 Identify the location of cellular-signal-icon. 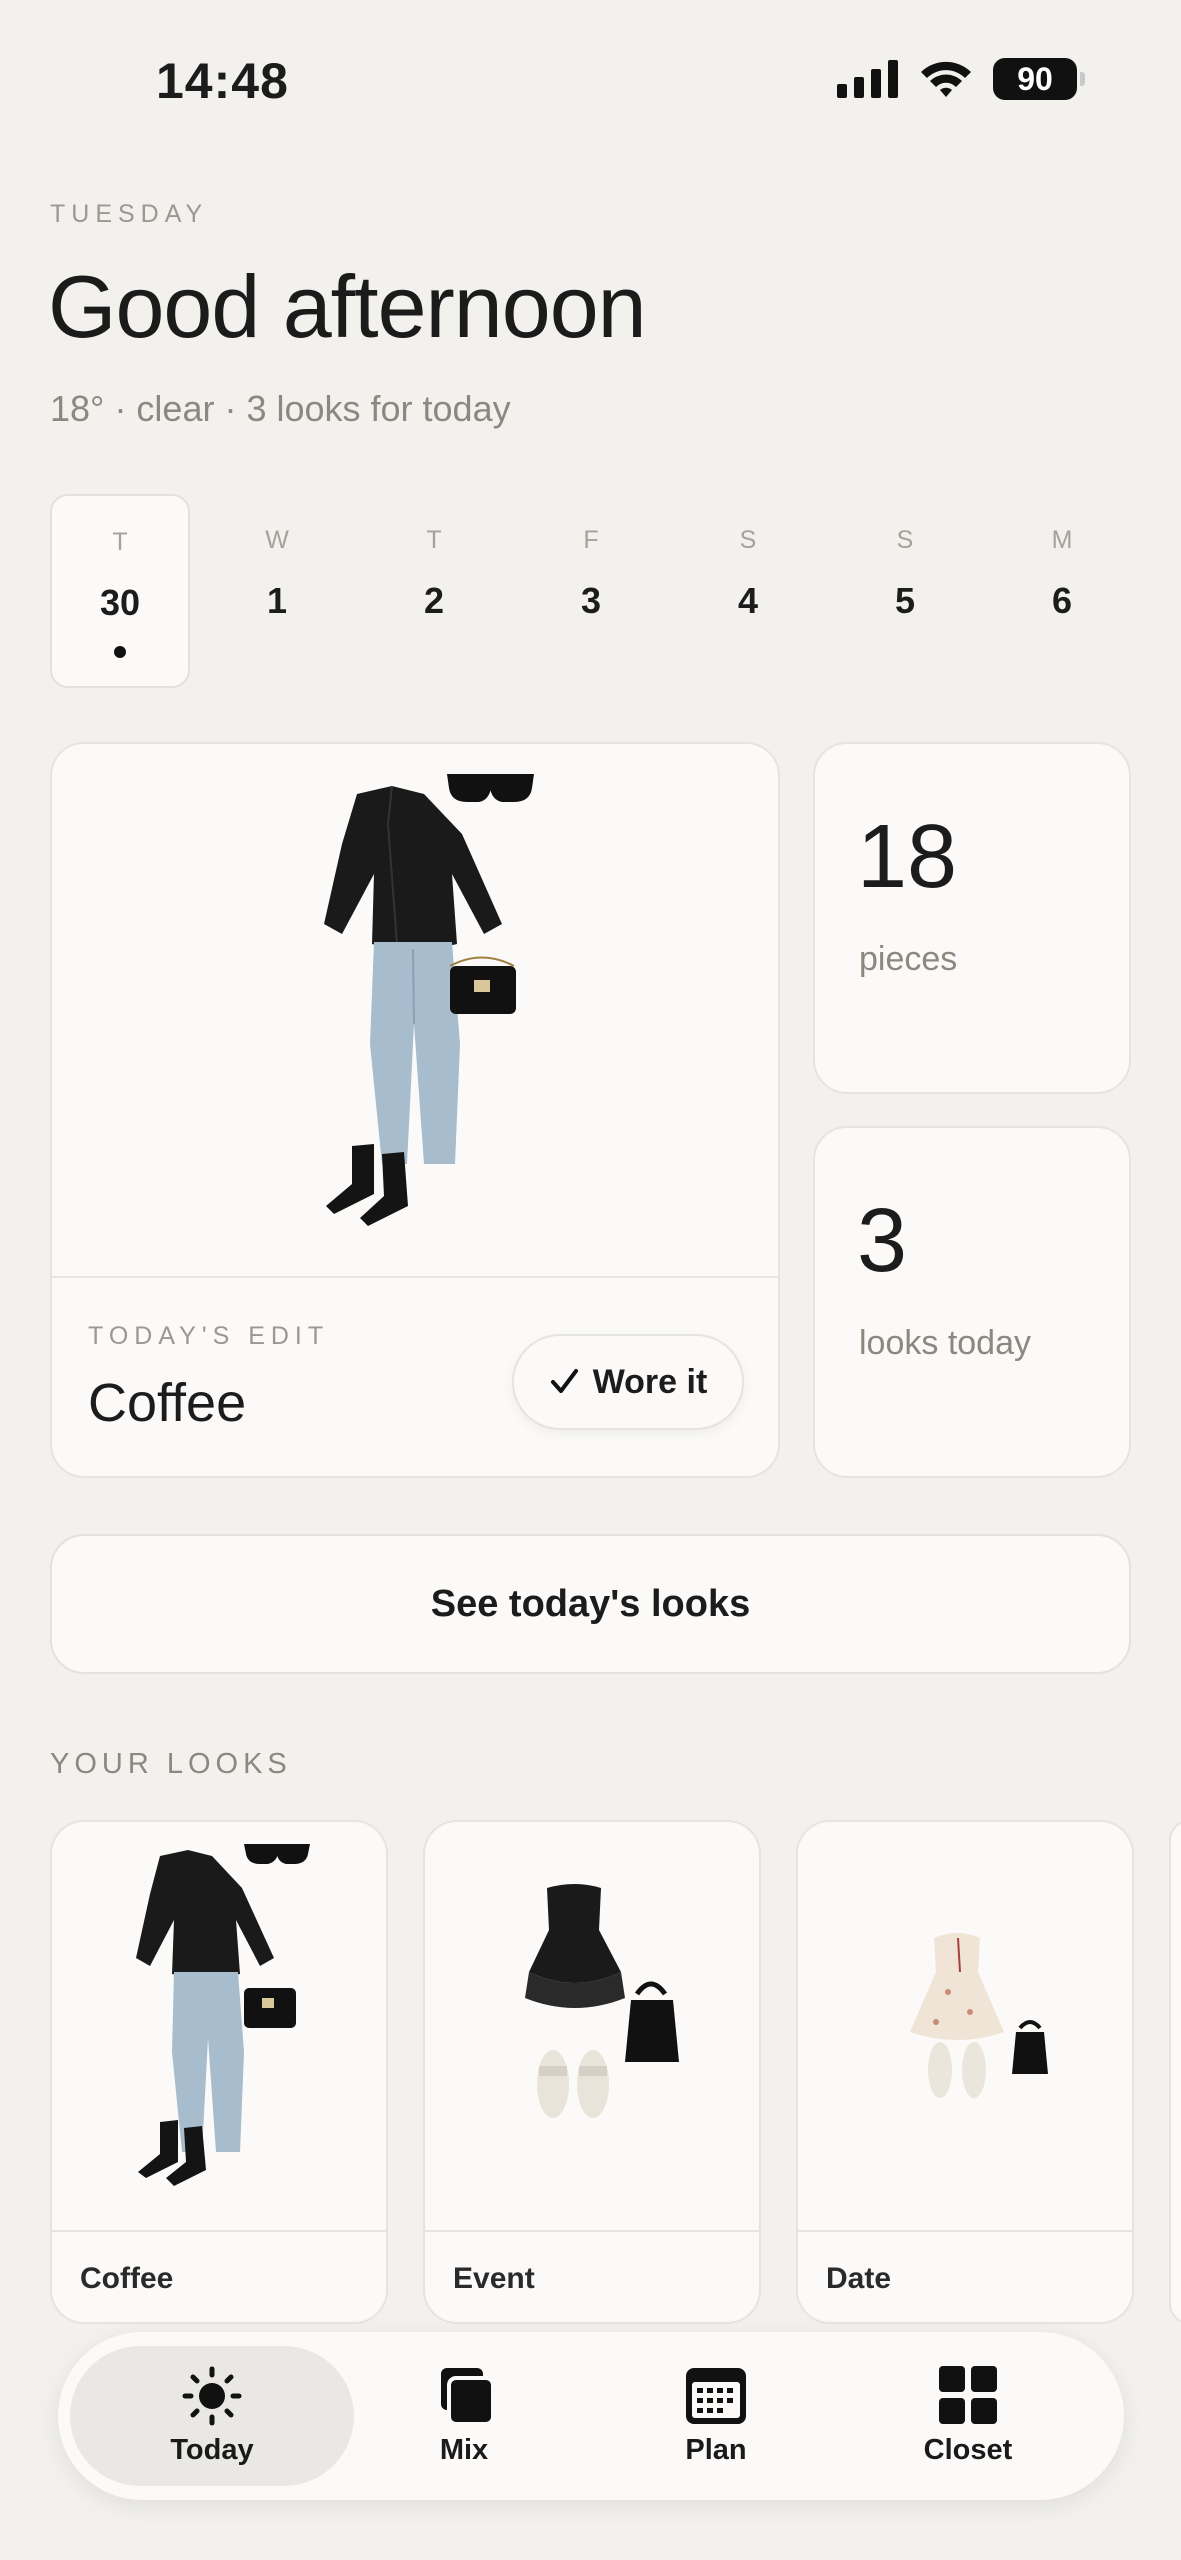
(867, 79).